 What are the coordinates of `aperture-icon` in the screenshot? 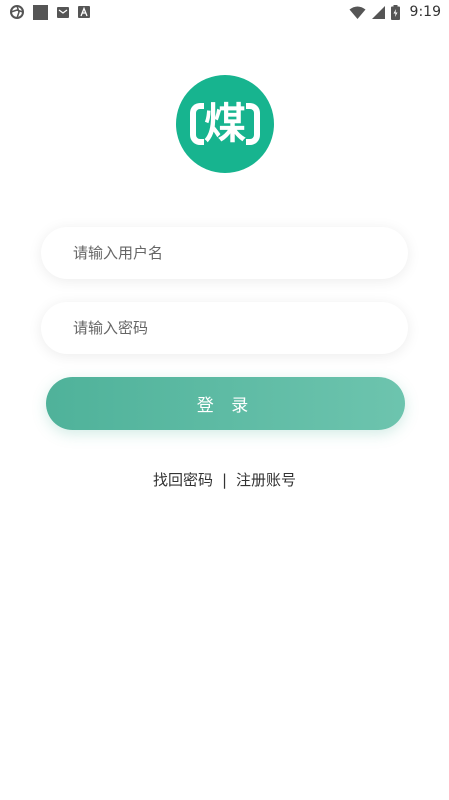 It's located at (17, 12).